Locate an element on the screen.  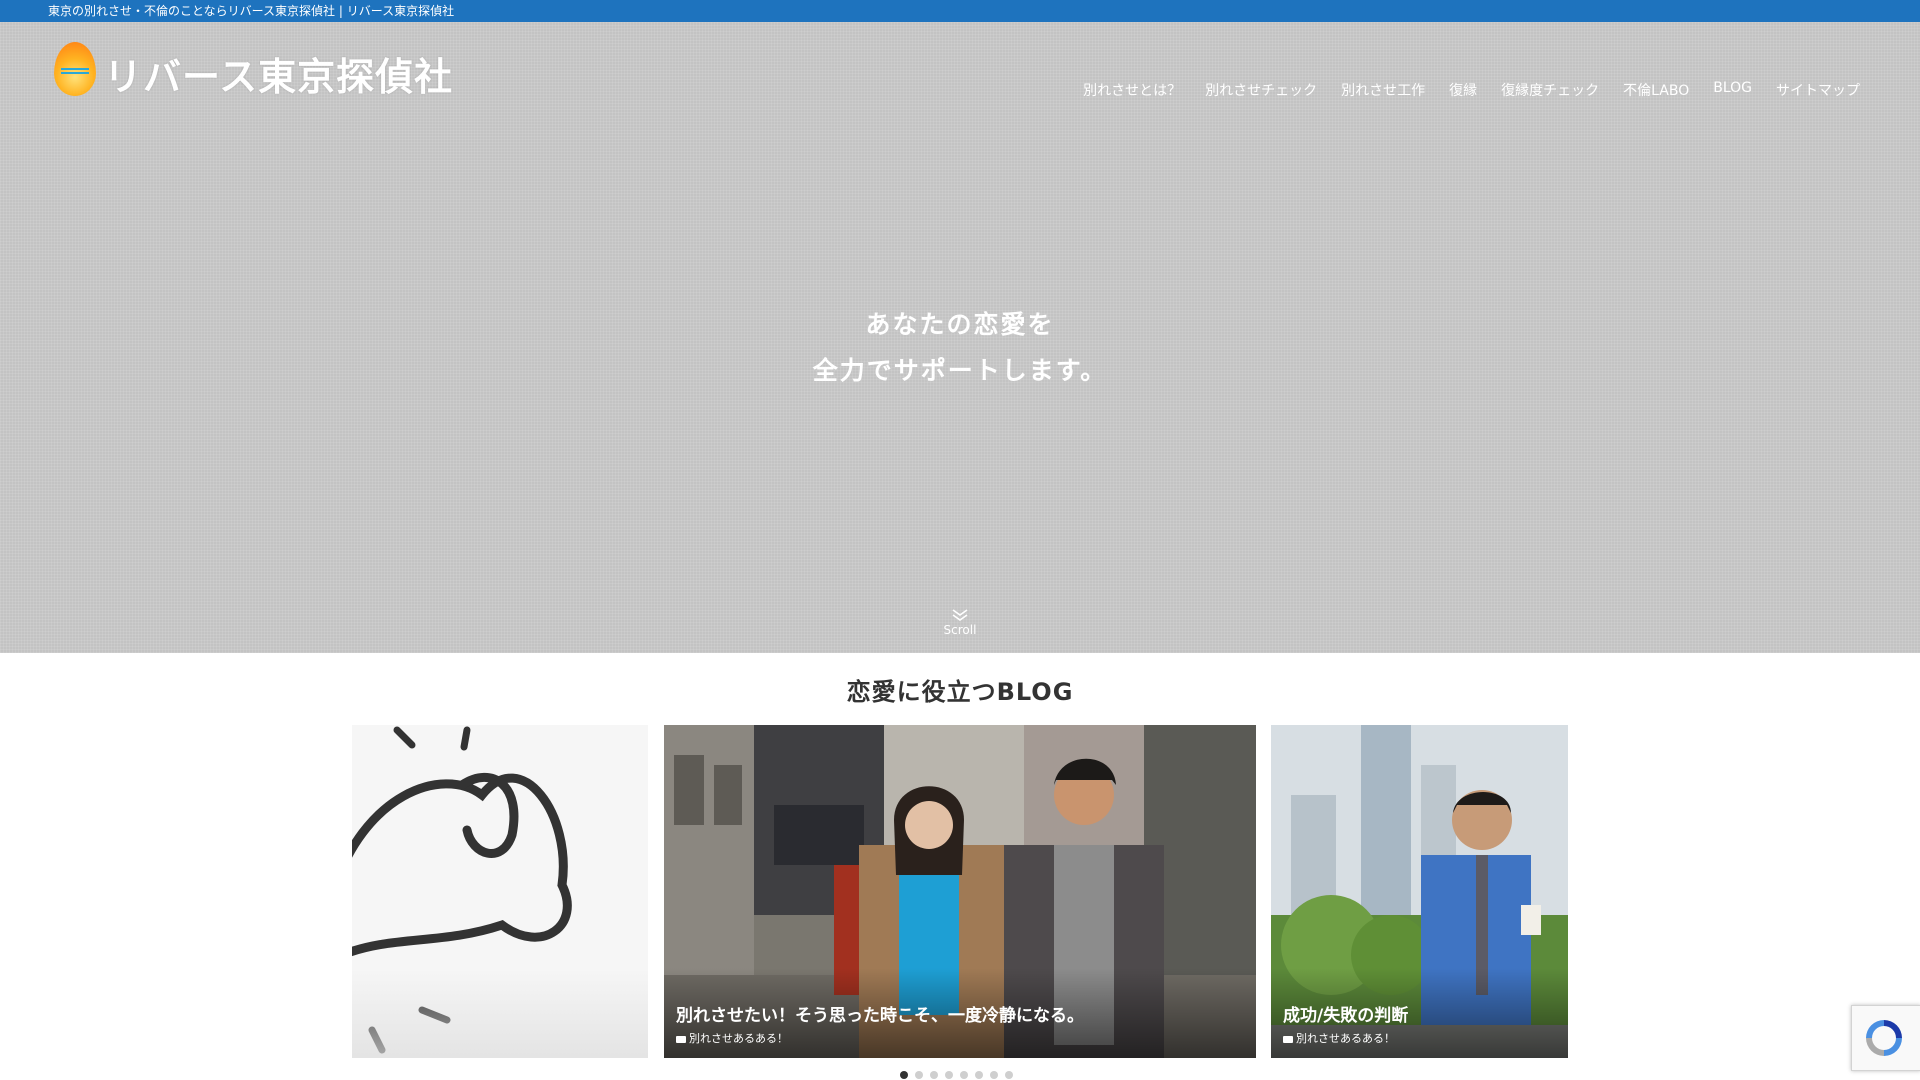
card-title: 成功/失敗の判断 is located at coordinates (1346, 1016).